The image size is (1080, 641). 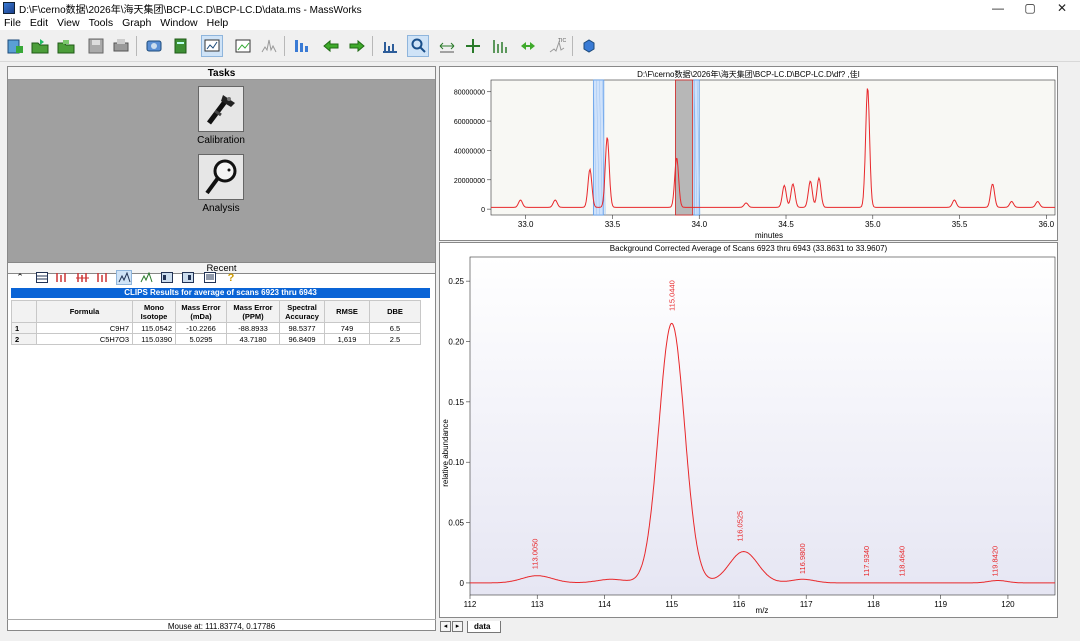 What do you see at coordinates (589, 46) in the screenshot?
I see `cube-icon` at bounding box center [589, 46].